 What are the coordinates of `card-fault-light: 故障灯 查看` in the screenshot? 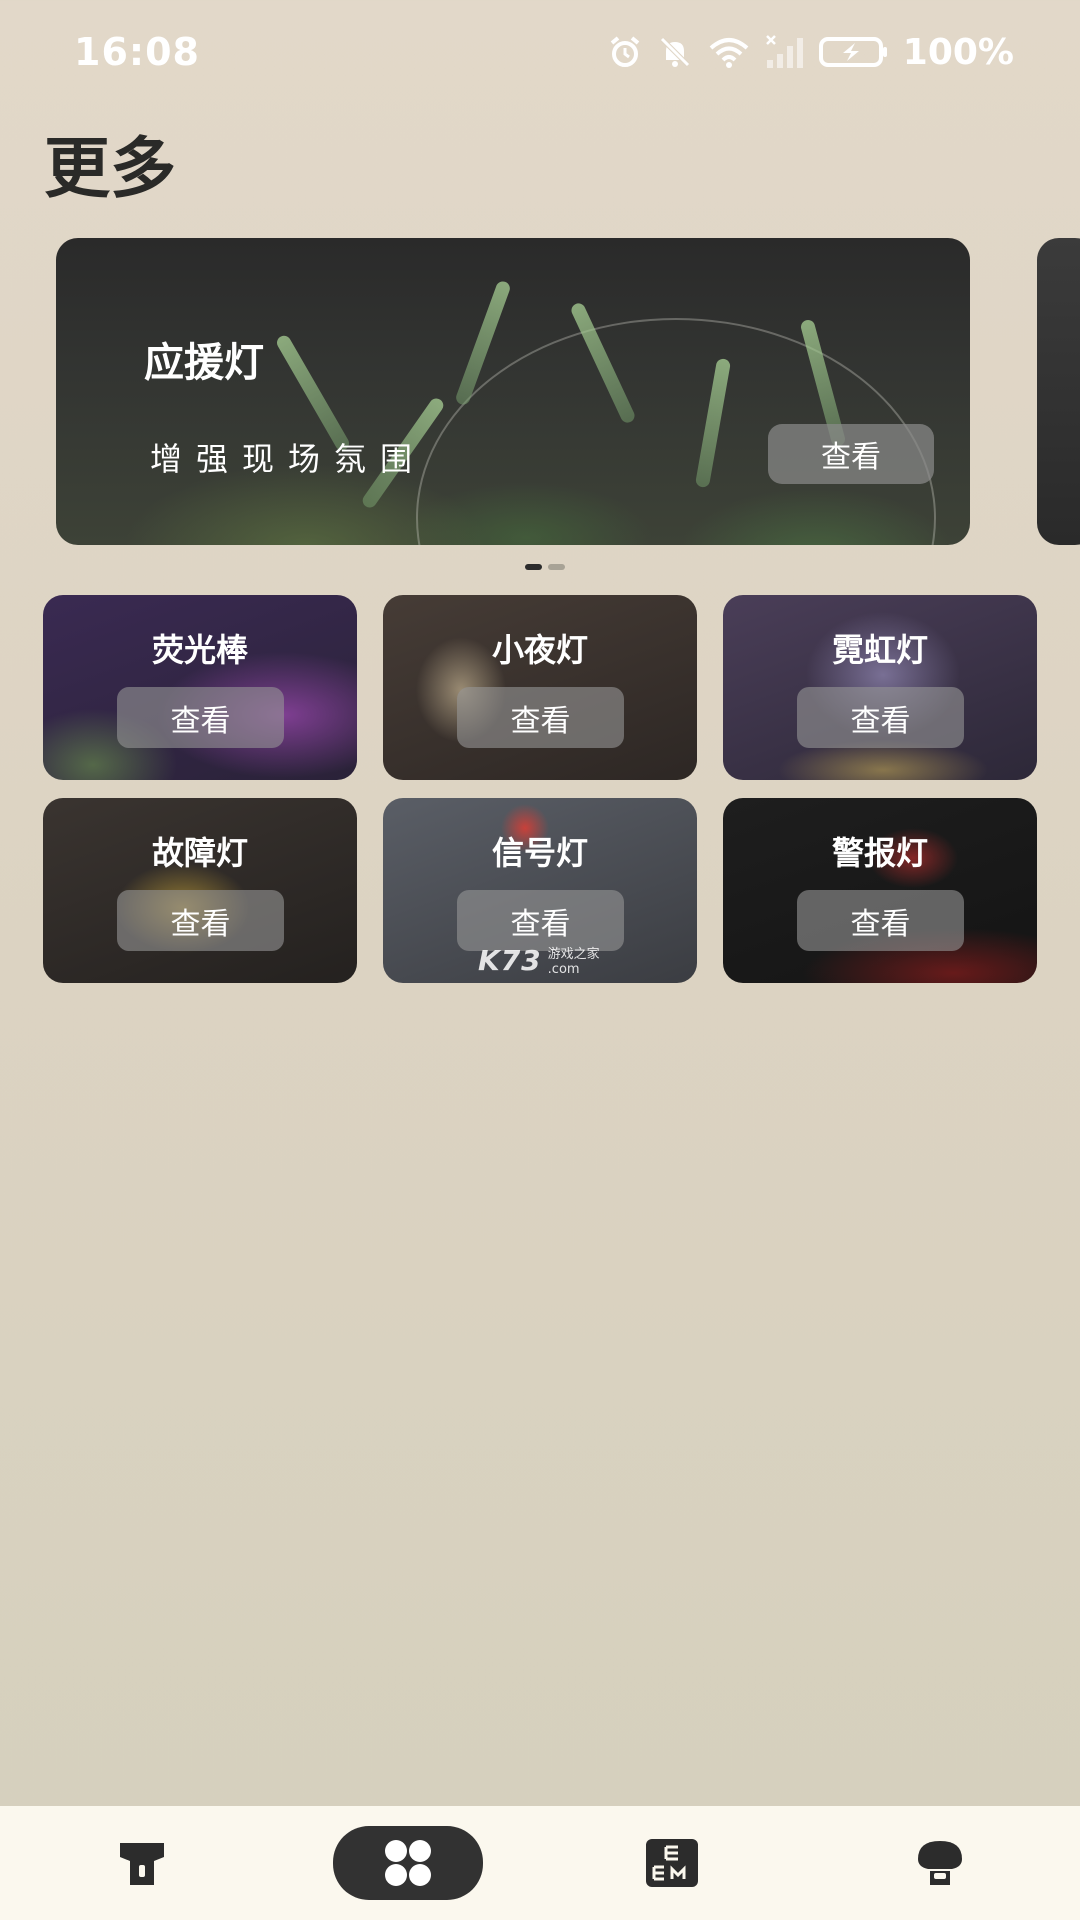 It's located at (200, 890).